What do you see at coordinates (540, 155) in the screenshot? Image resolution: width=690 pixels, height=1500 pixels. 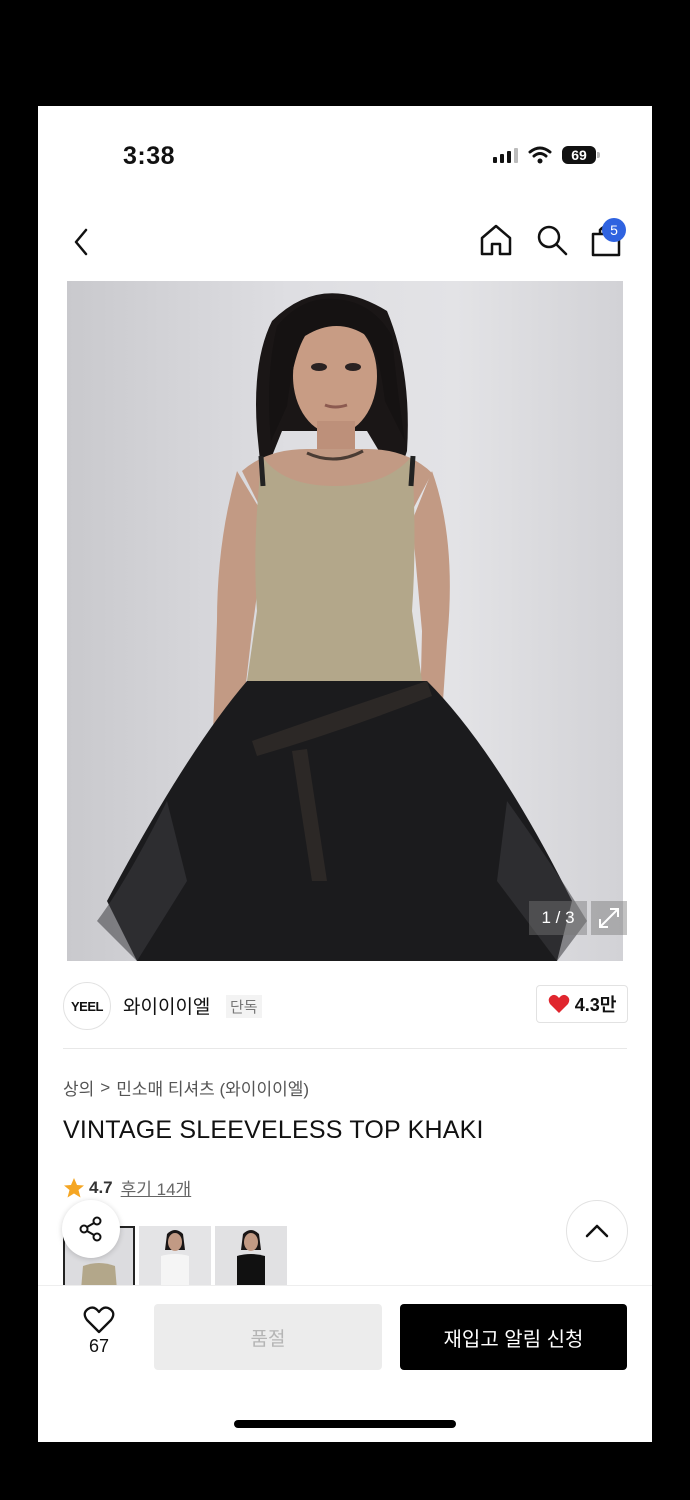 I see `wifi-icon` at bounding box center [540, 155].